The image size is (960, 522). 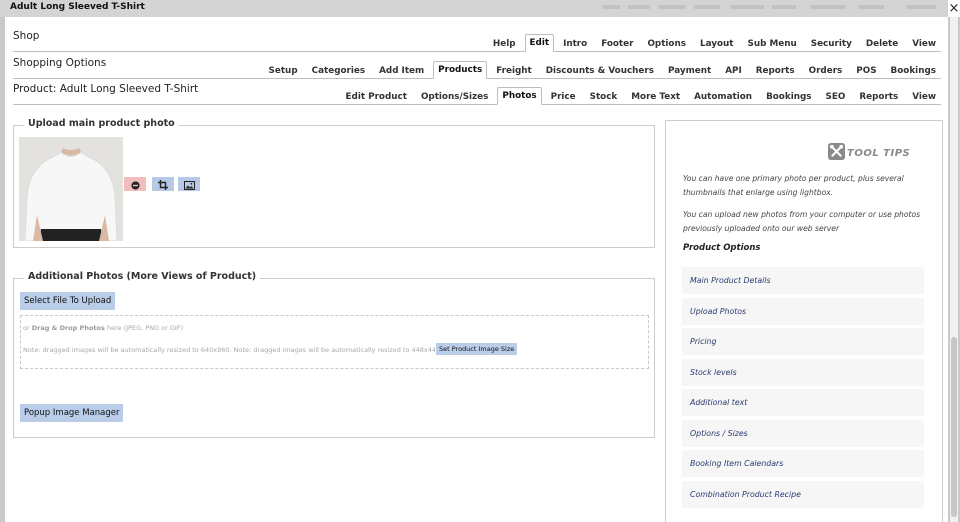 What do you see at coordinates (882, 43) in the screenshot?
I see `tab-delete: Delete` at bounding box center [882, 43].